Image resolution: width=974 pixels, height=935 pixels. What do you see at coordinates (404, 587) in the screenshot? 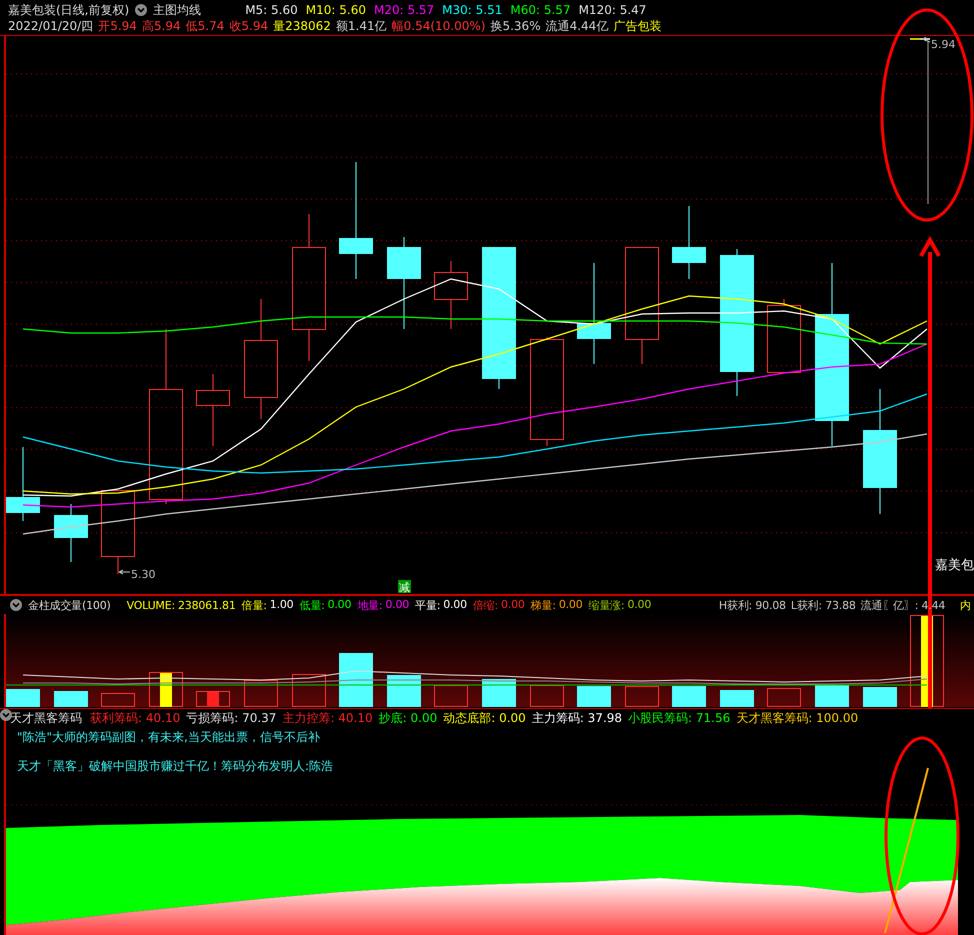
I see `signal-badge: 减` at bounding box center [404, 587].